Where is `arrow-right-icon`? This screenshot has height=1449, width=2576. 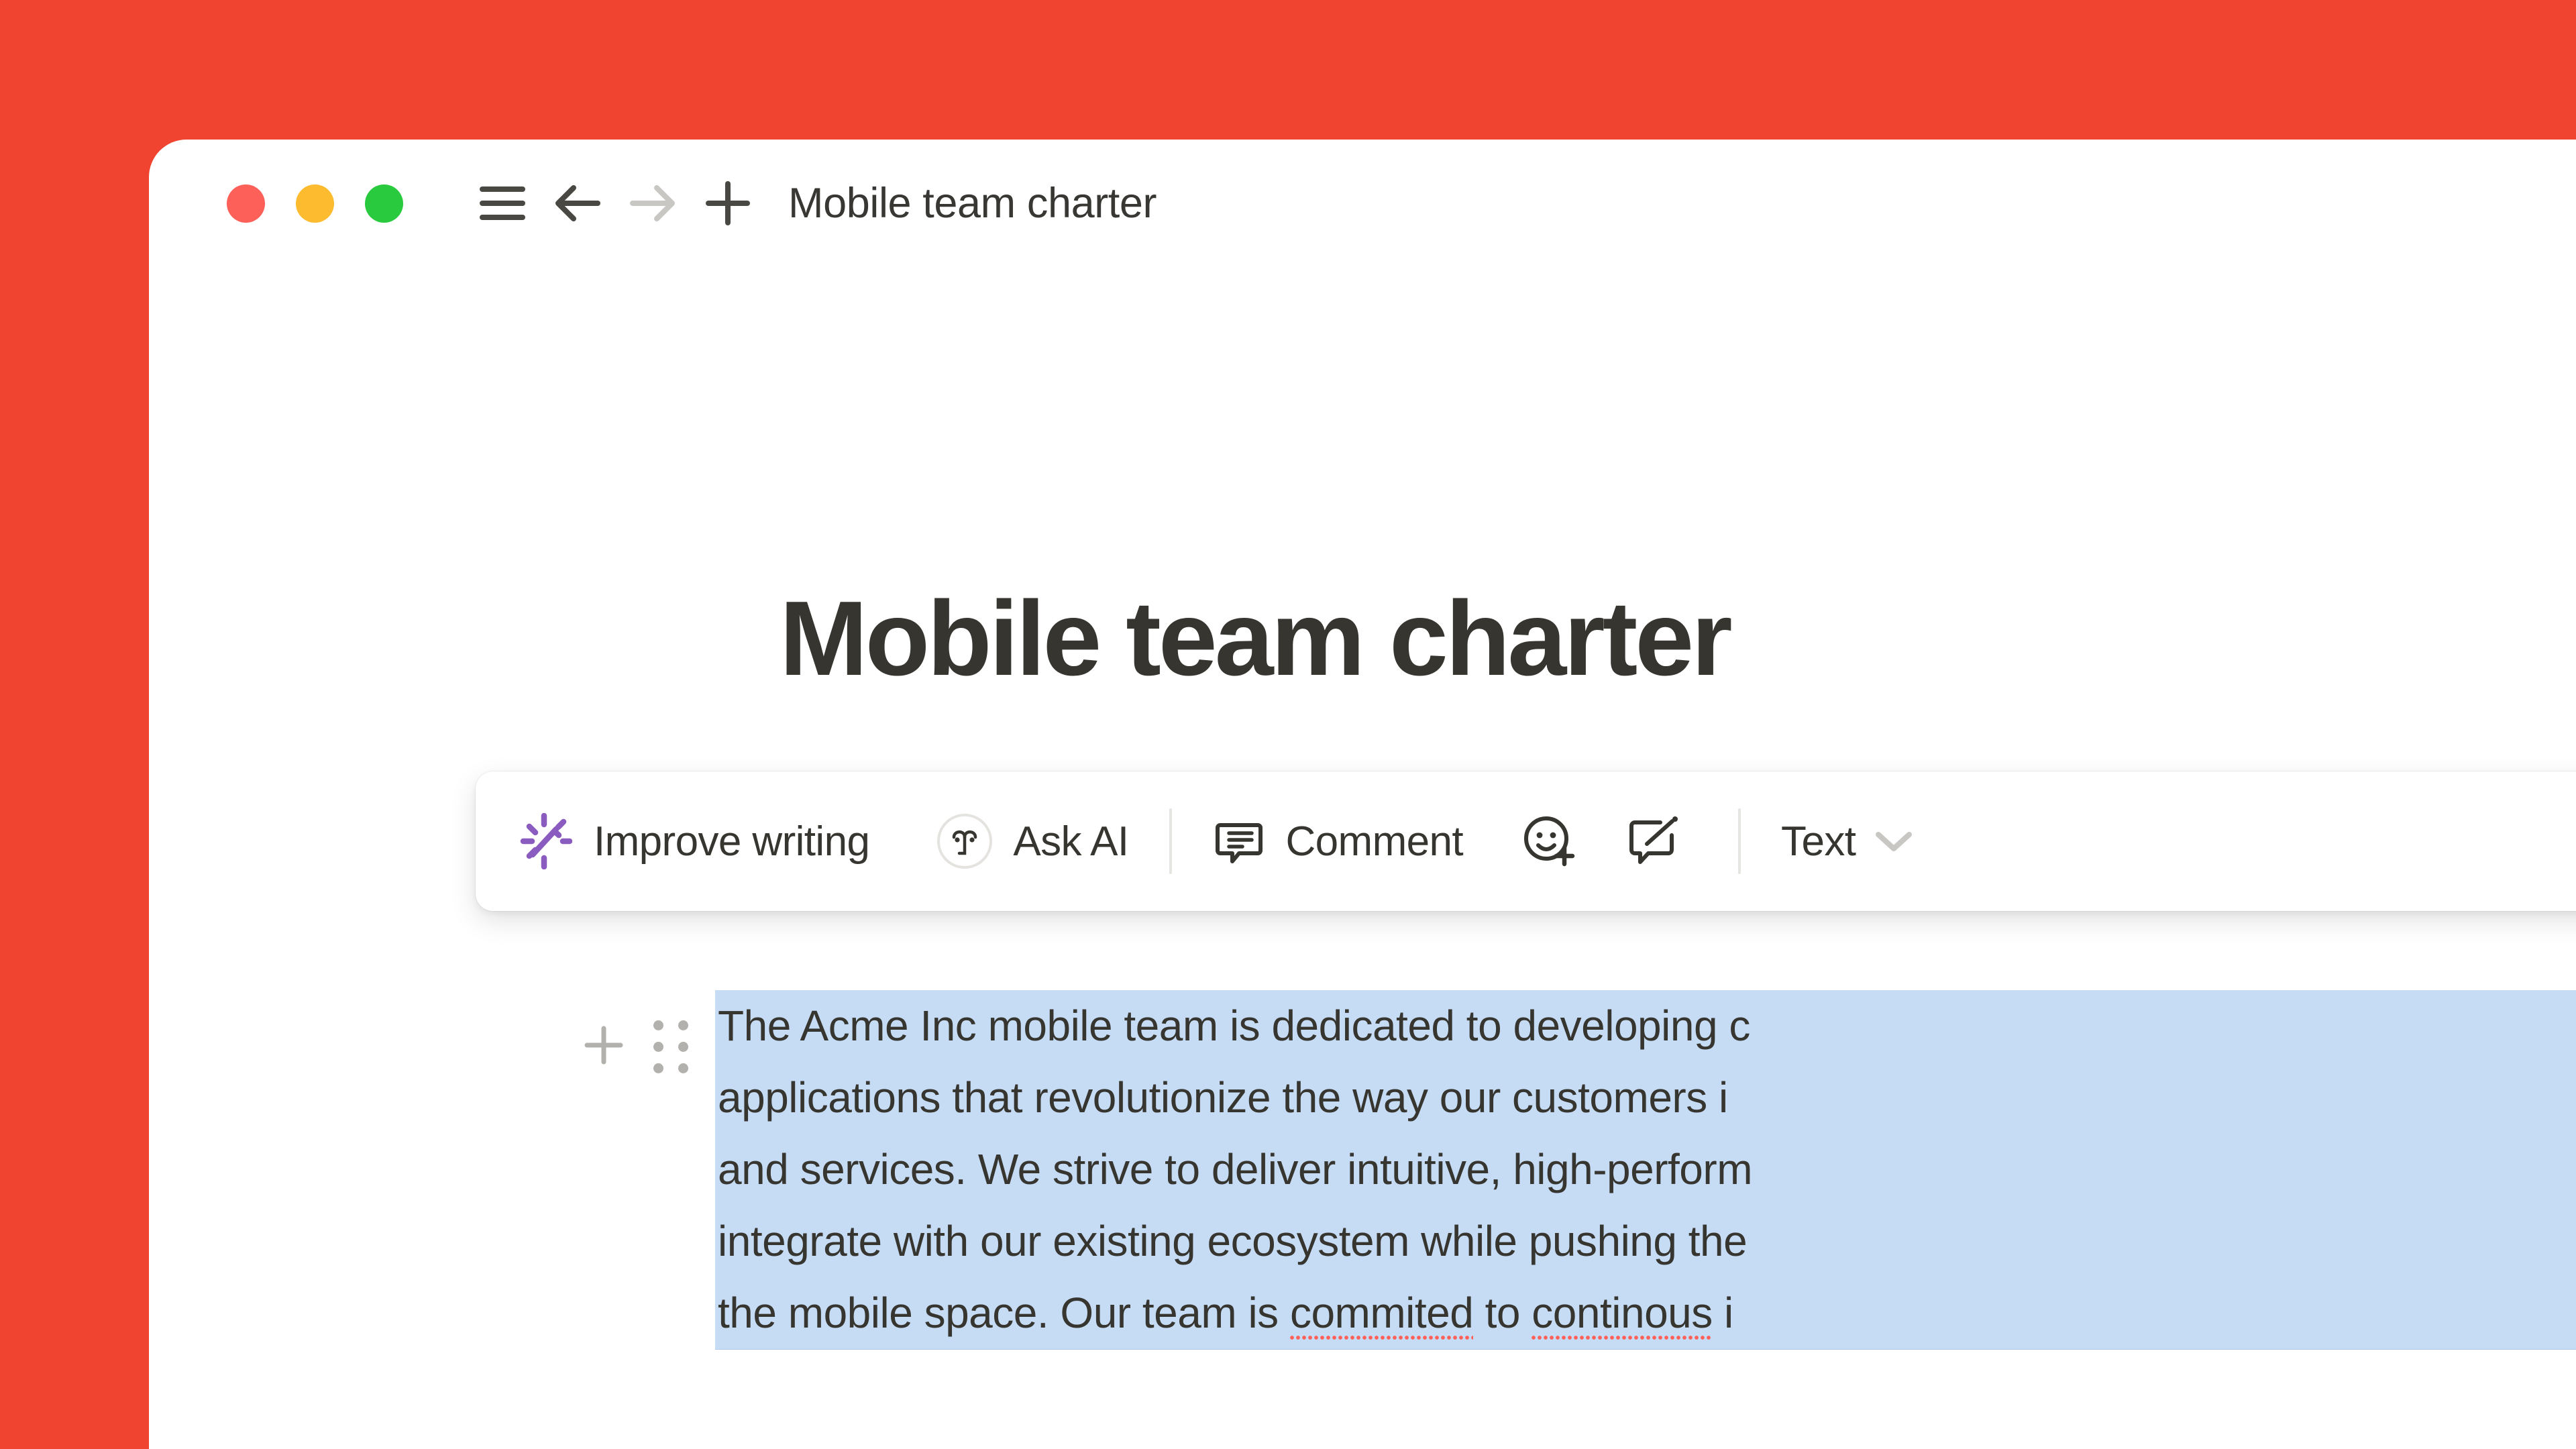 arrow-right-icon is located at coordinates (653, 203).